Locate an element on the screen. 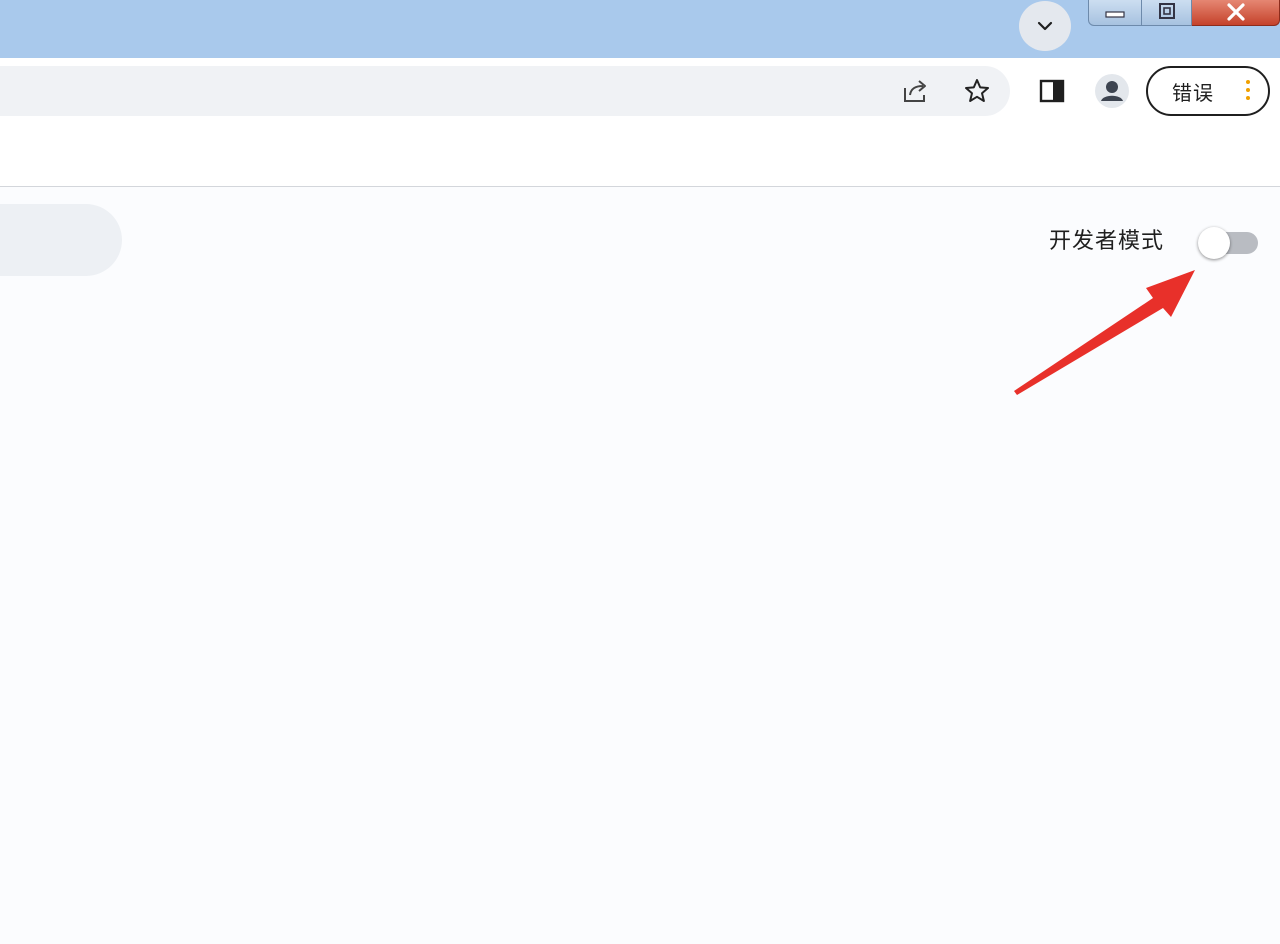  share-icon is located at coordinates (915, 91).